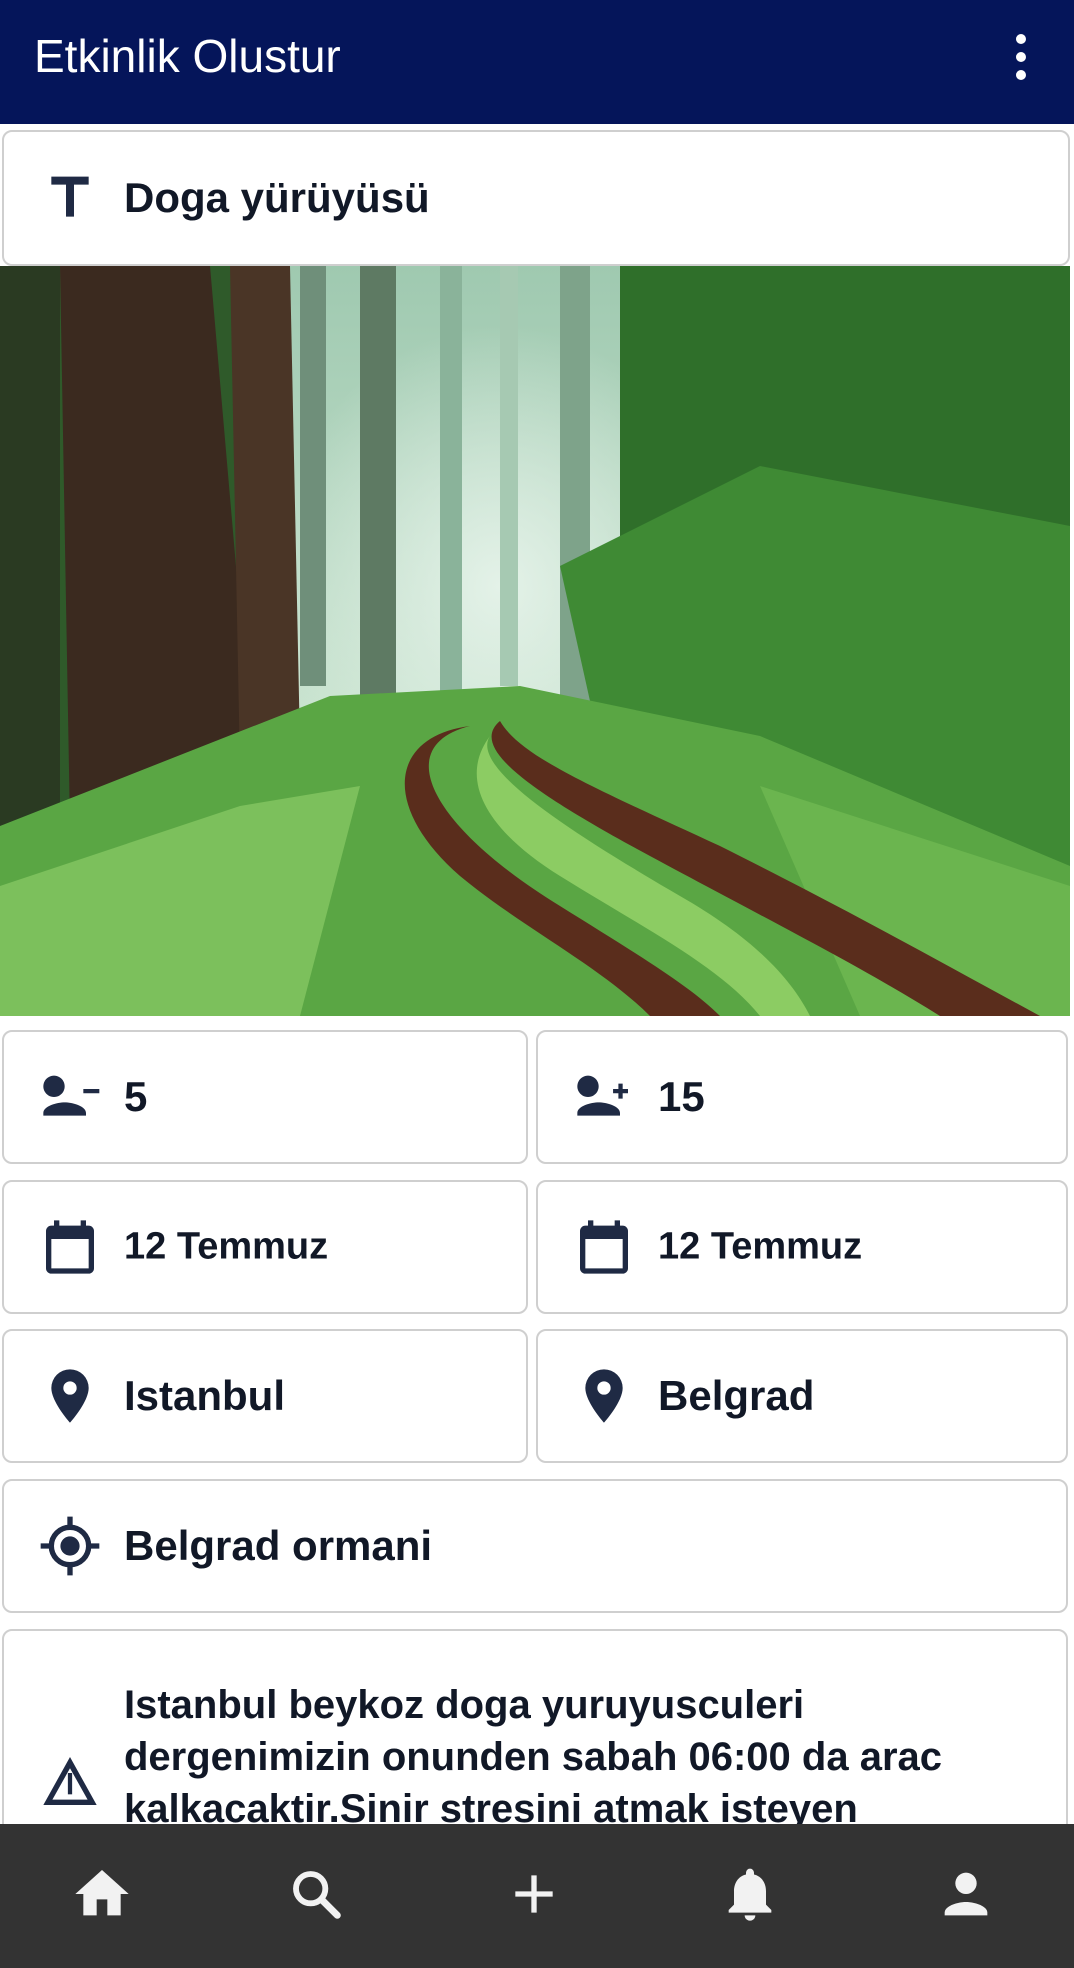 The width and height of the screenshot is (1074, 1968). Describe the element at coordinates (102, 1894) in the screenshot. I see `home-icon` at that location.